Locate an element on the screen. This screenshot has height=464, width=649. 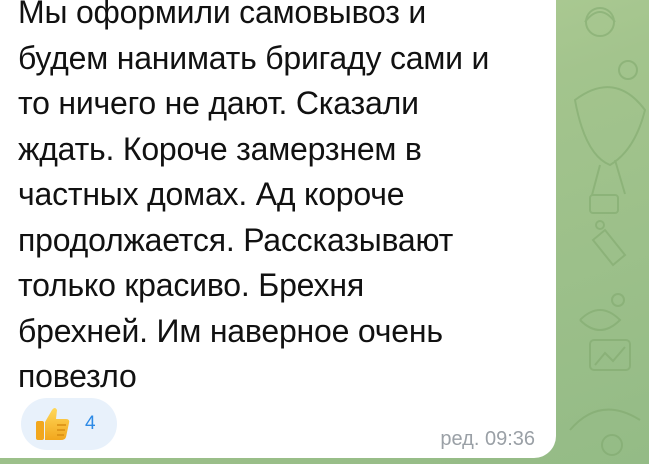
message-edited-timestamp: ред. 09:36 is located at coordinates (487, 439).